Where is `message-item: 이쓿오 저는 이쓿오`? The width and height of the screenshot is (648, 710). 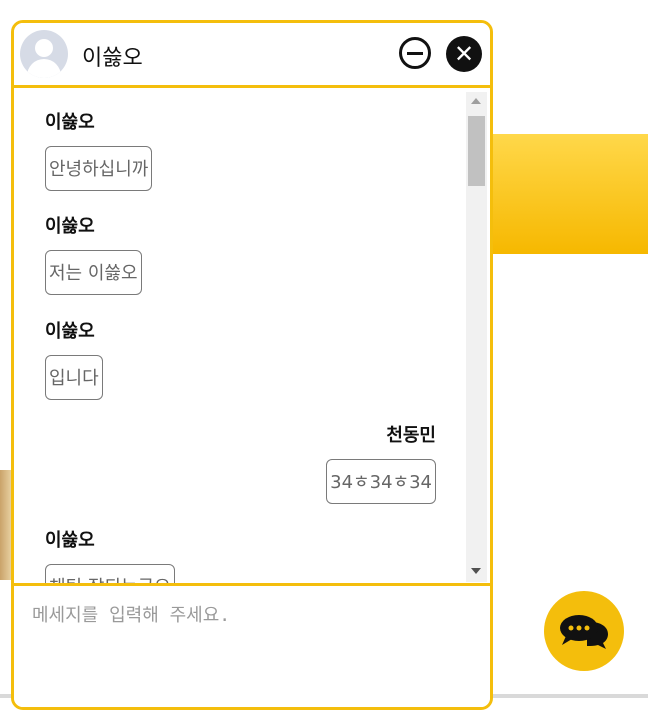
message-item: 이쓿오 저는 이쓿오 is located at coordinates (93, 253).